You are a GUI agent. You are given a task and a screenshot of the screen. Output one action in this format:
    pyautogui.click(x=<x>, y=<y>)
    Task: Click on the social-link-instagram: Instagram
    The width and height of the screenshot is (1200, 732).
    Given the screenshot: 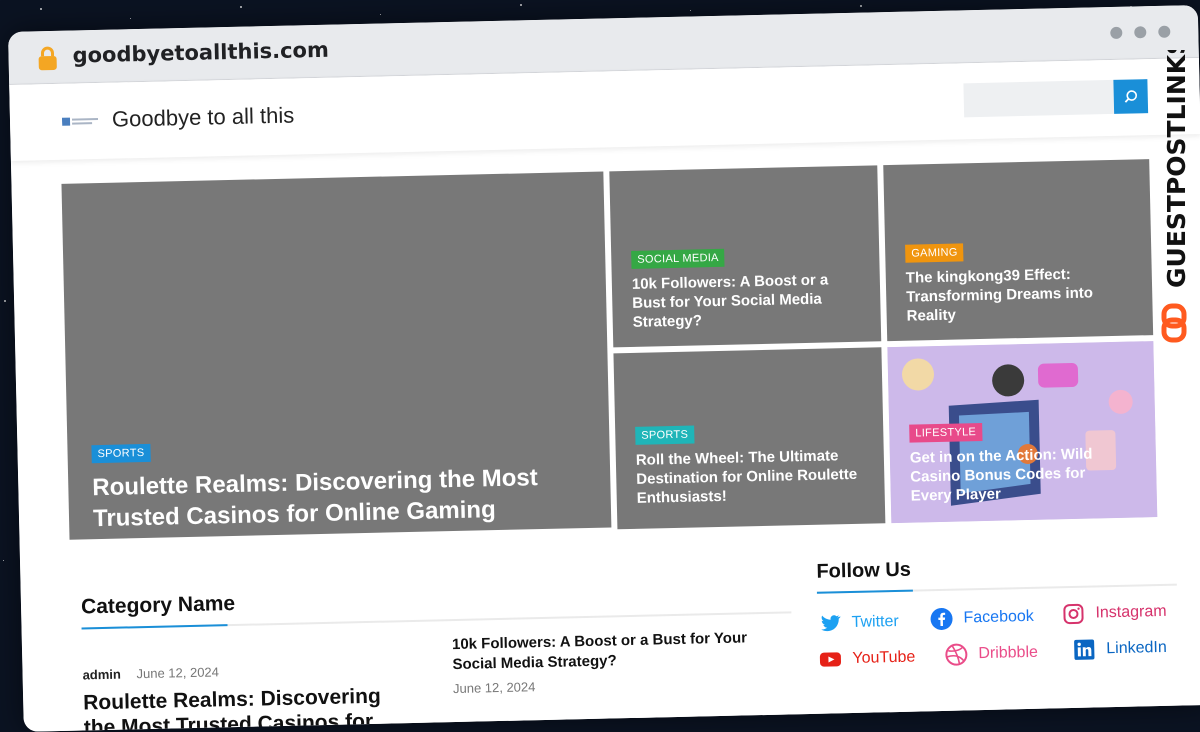 What is the action you would take?
    pyautogui.click(x=1114, y=613)
    